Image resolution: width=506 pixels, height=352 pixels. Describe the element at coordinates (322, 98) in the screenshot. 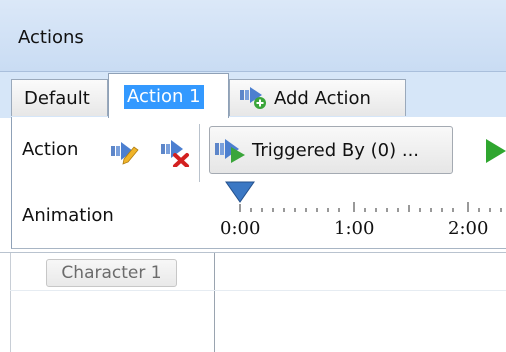

I see `add-action-label: Add Action` at that location.